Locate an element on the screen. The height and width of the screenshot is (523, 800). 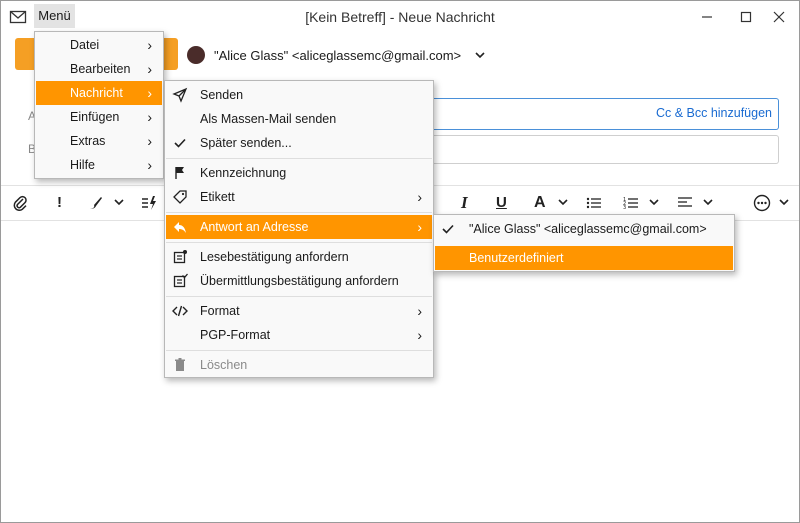
bullet-list-icon is located at coordinates (594, 203).